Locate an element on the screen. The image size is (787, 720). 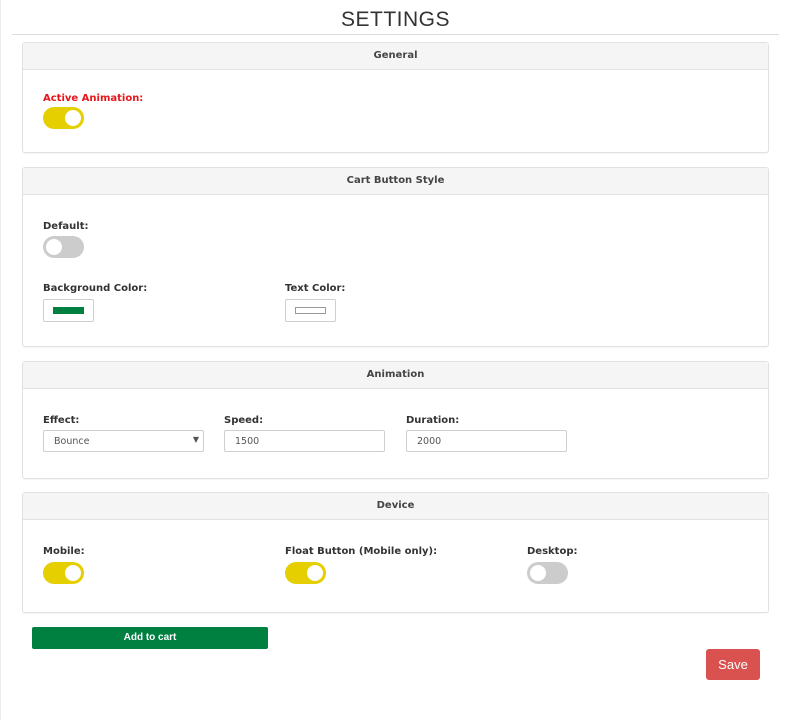
float-button-label: Float Button (Mobile only): is located at coordinates (361, 551).